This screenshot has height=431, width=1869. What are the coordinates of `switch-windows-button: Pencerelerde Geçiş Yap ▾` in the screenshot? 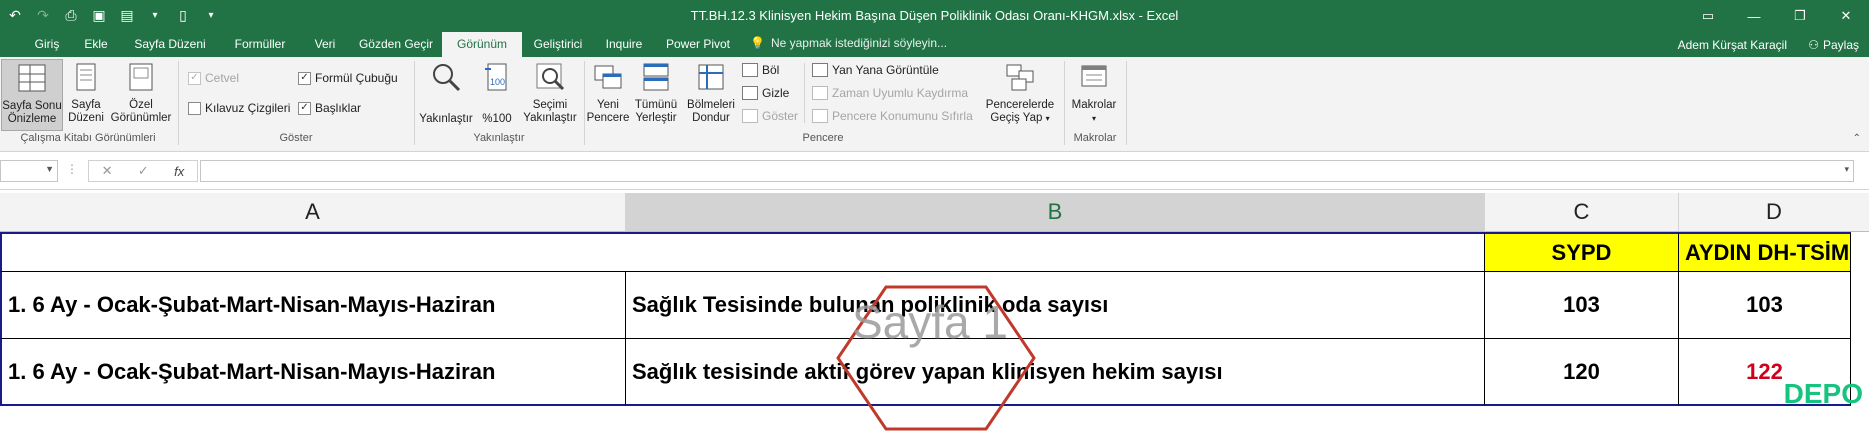 It's located at (1020, 92).